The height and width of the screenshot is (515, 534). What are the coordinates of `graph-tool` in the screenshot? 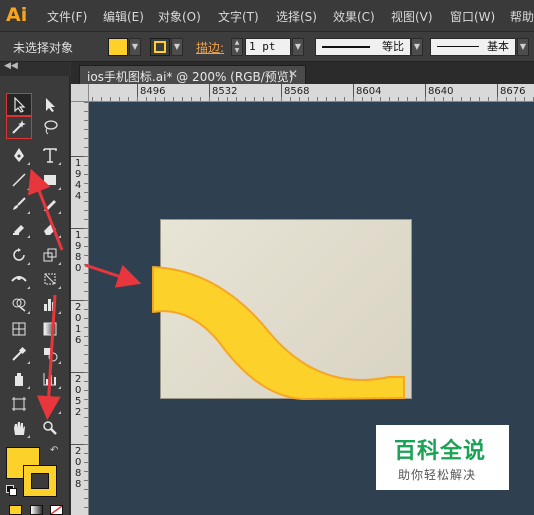 It's located at (50, 304).